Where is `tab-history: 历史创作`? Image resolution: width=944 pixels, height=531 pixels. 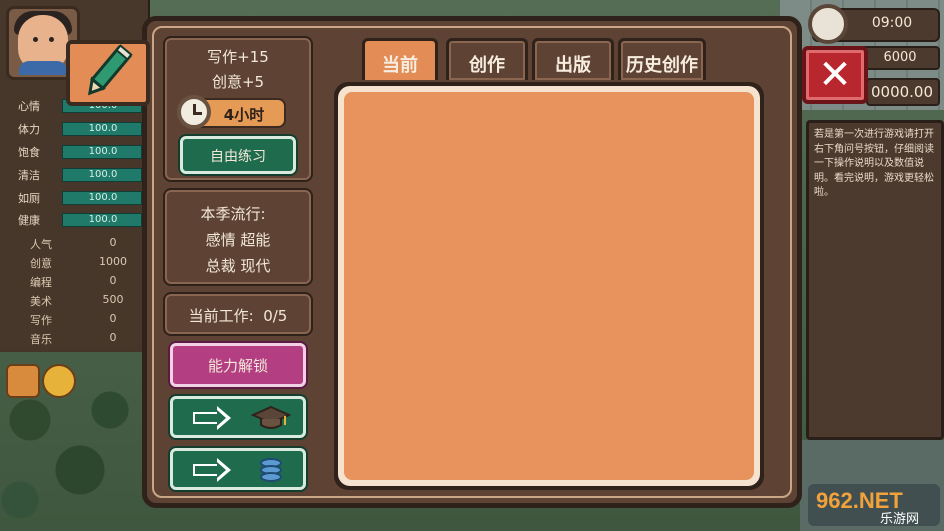
tab-history: 历史创作 is located at coordinates (662, 59).